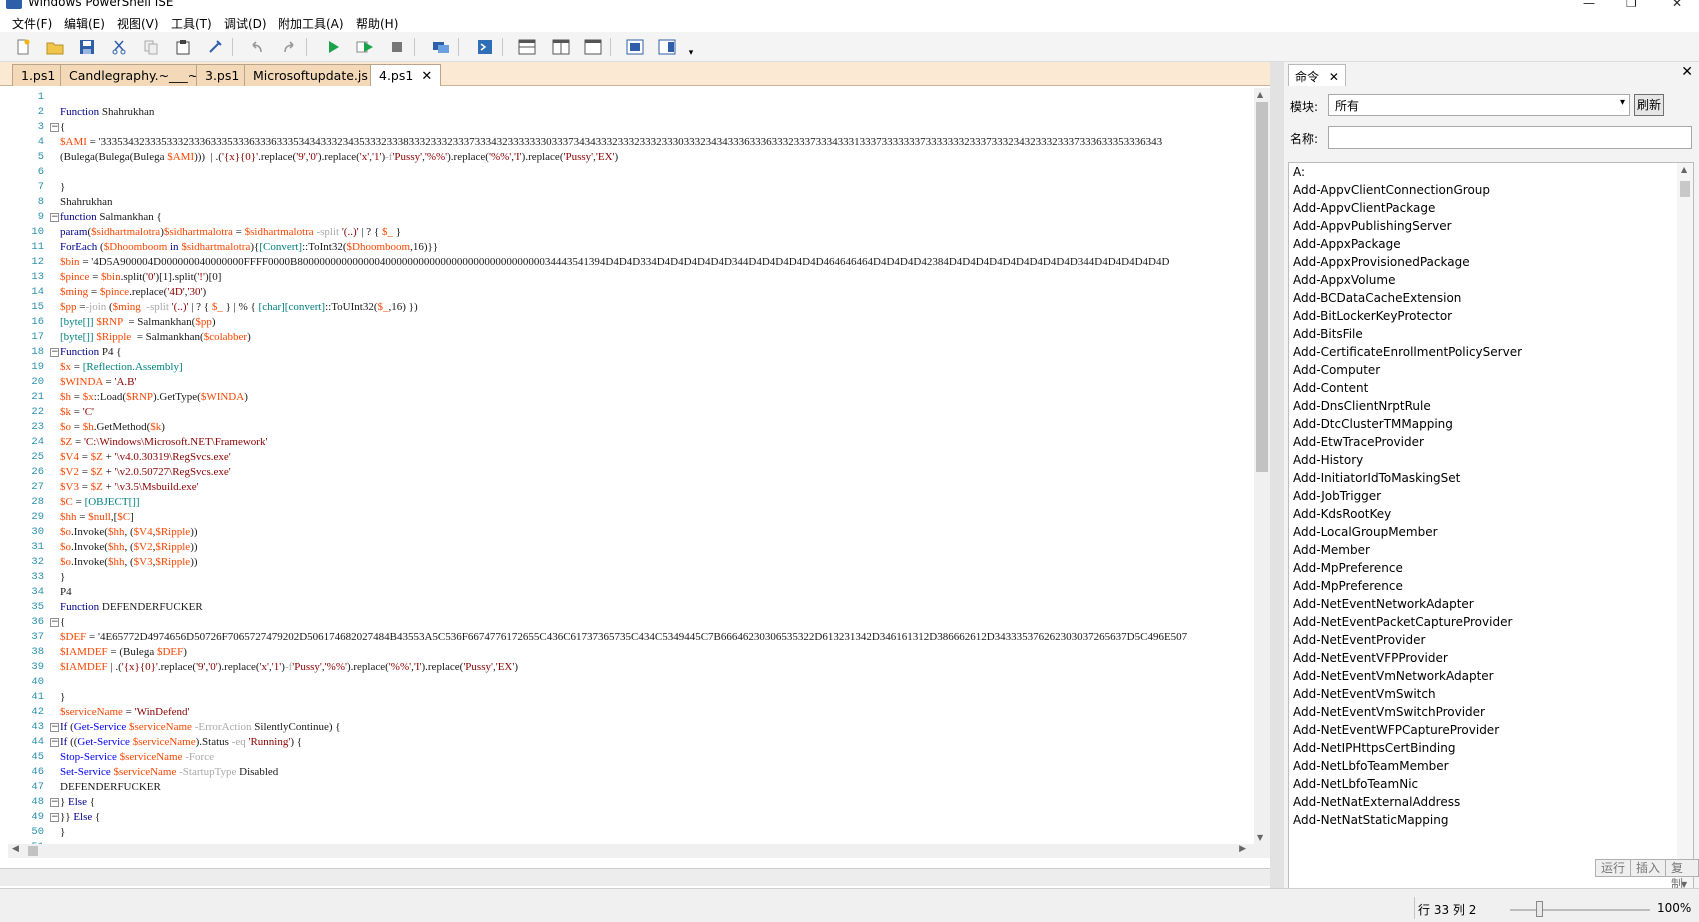  What do you see at coordinates (1491, 316) in the screenshot?
I see `command-item: Add-BitLockerKeyProtector` at bounding box center [1491, 316].